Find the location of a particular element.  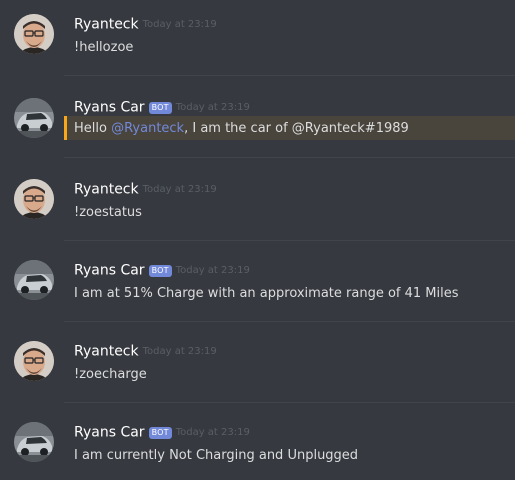

user-mention: @Ryanteck is located at coordinates (147, 128).